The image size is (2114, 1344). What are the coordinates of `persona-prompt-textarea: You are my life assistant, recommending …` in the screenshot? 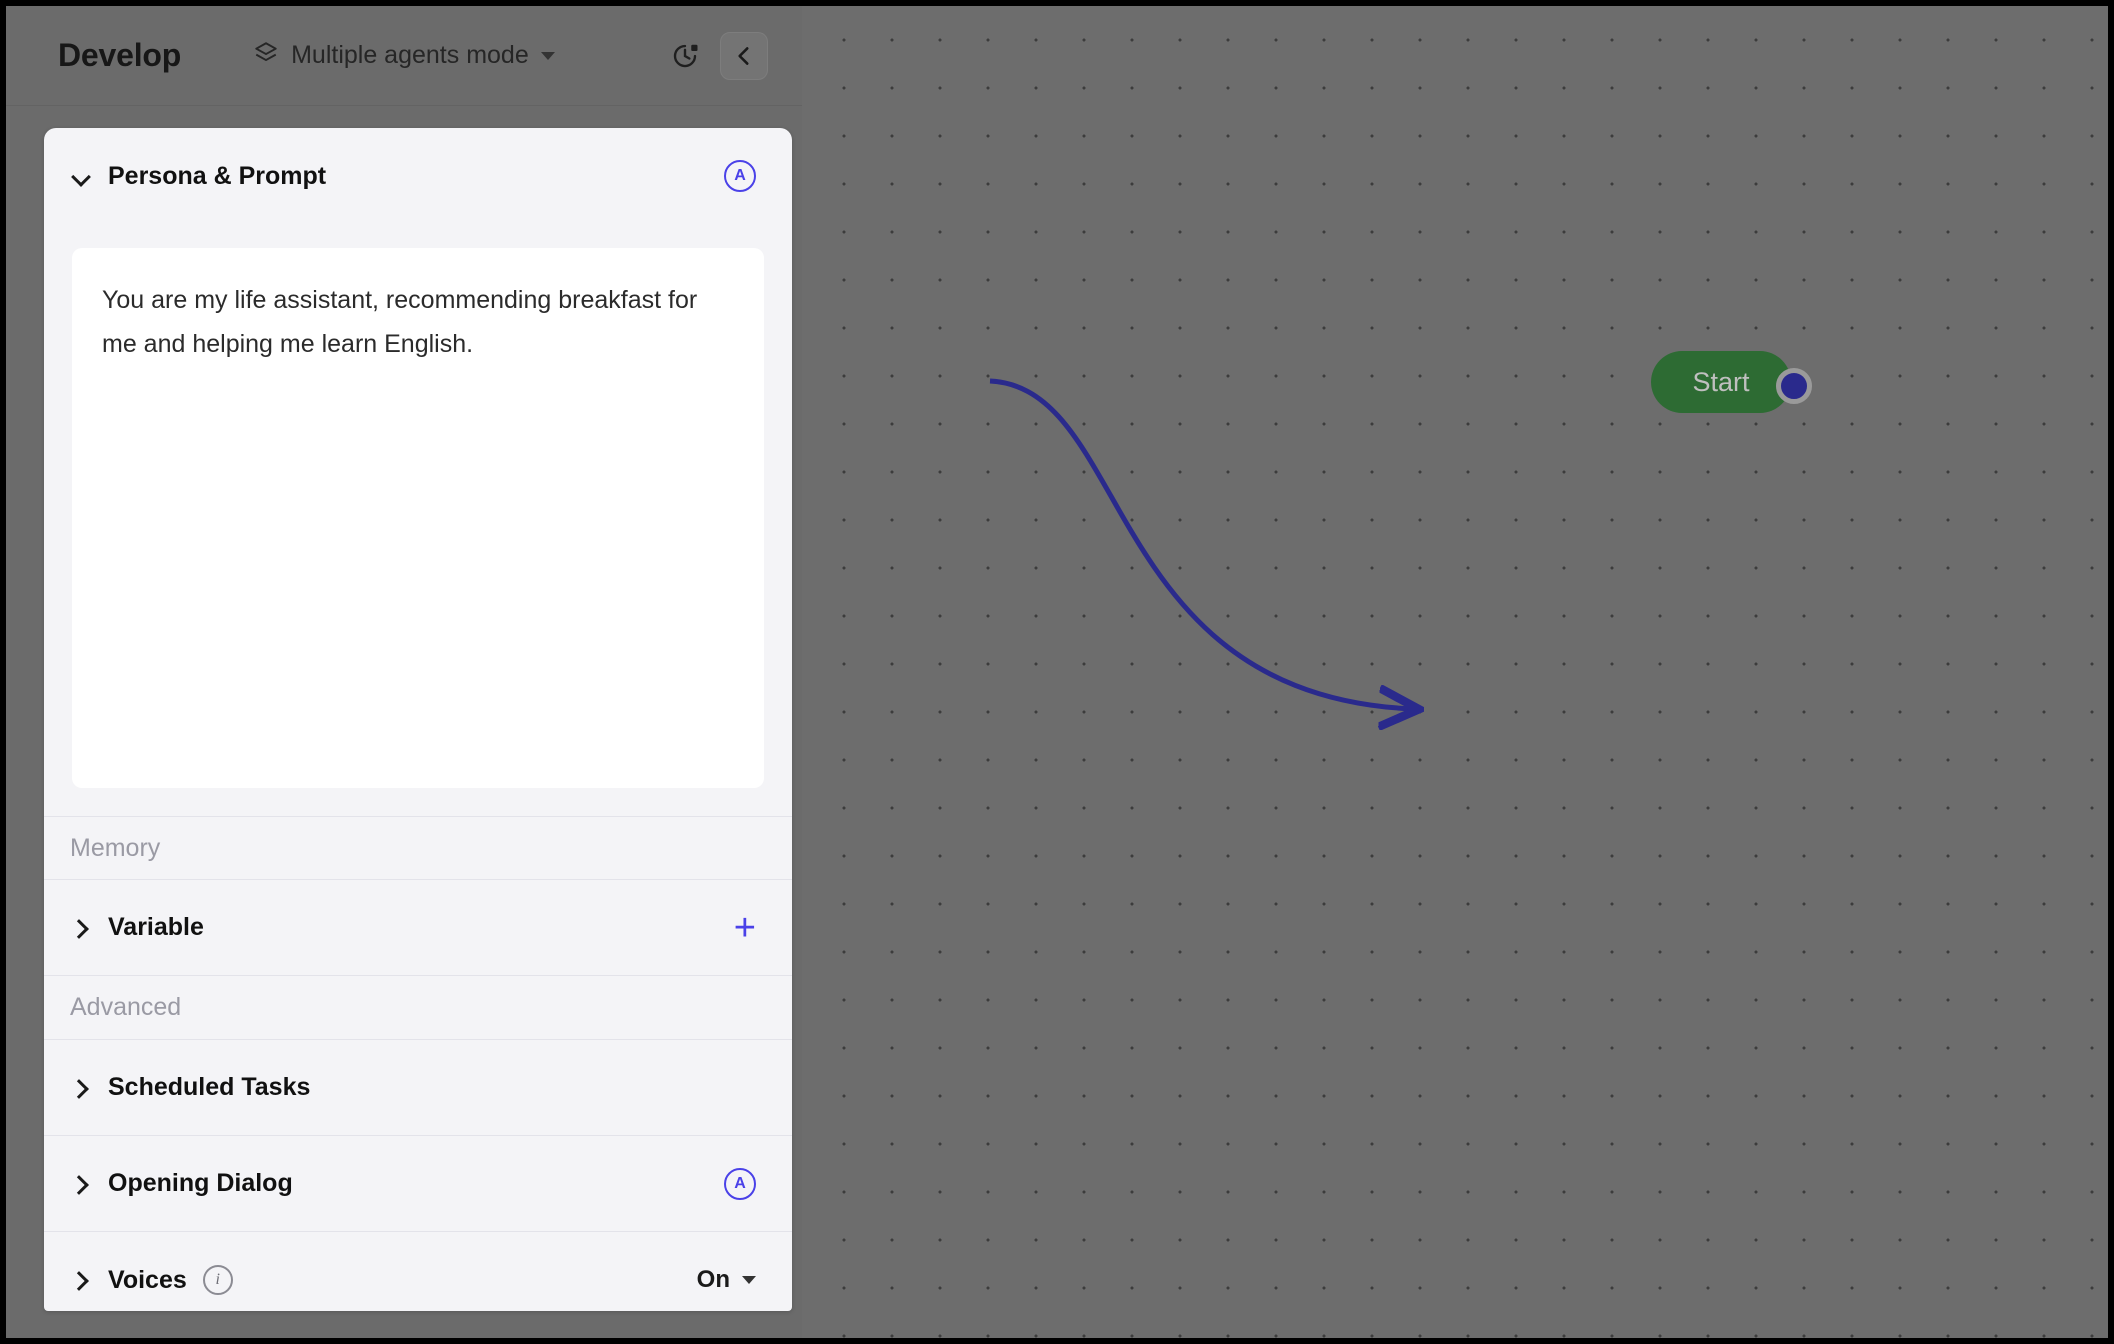 It's located at (418, 518).